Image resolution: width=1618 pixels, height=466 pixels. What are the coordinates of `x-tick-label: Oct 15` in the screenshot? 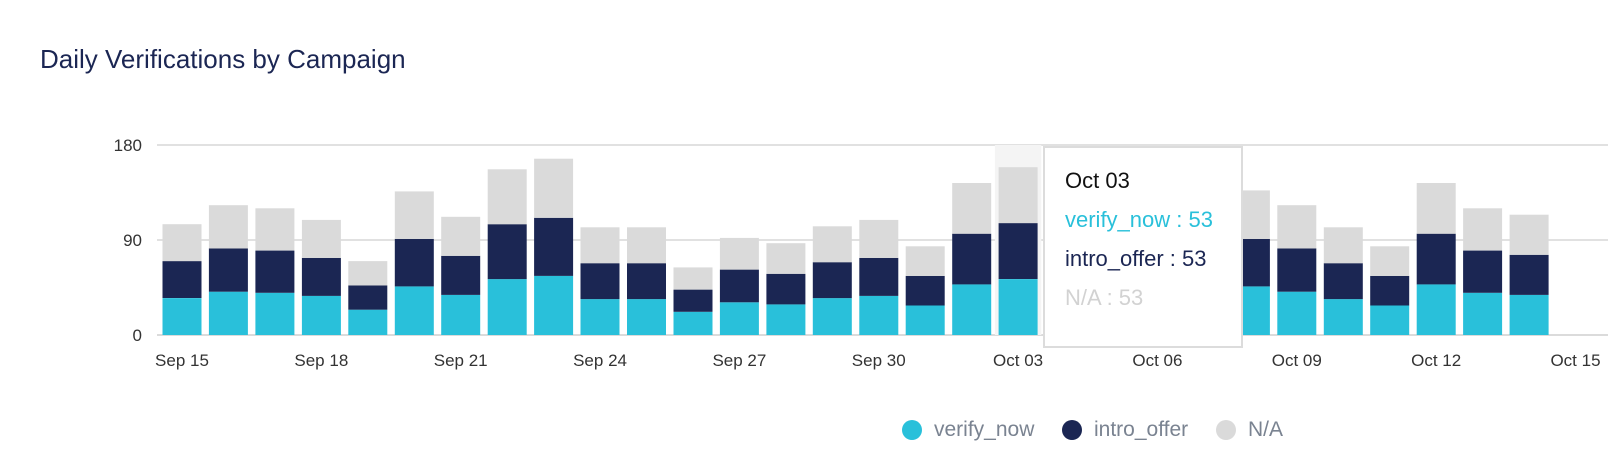 It's located at (1575, 360).